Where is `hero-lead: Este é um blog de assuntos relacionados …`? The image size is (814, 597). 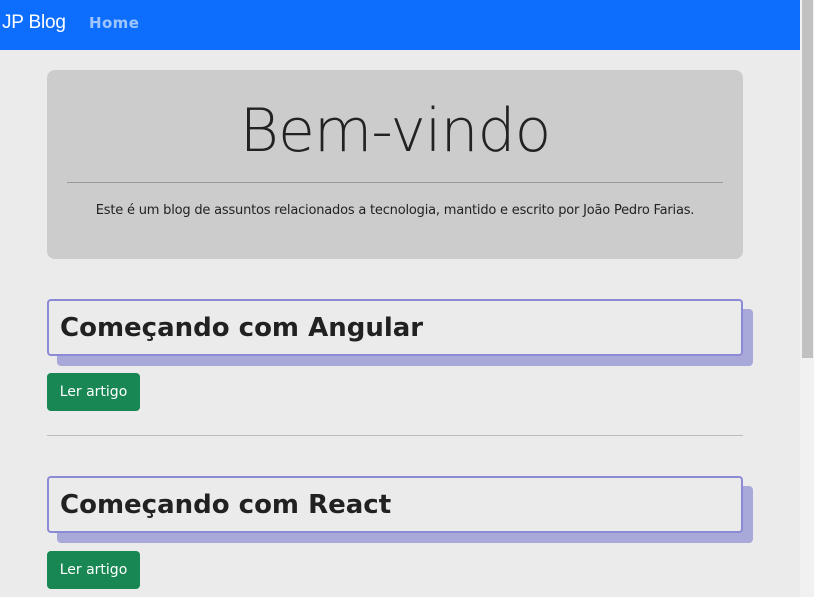
hero-lead: Este é um blog de assuntos relacionados … is located at coordinates (395, 210).